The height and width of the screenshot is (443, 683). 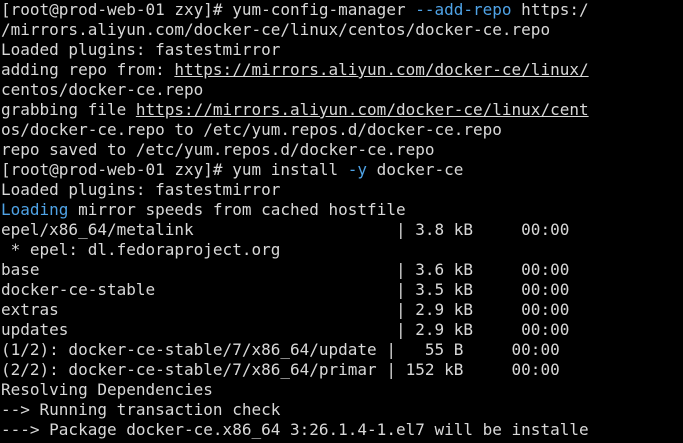 I want to click on command-option: --add-repo, so click(x=463, y=9).